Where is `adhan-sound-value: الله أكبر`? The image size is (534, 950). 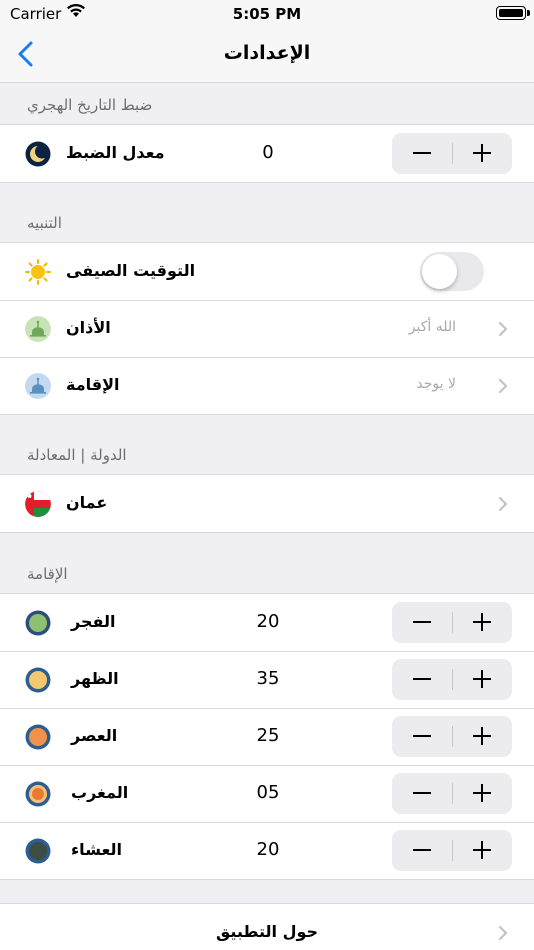 adhan-sound-value: الله أكبر is located at coordinates (432, 327).